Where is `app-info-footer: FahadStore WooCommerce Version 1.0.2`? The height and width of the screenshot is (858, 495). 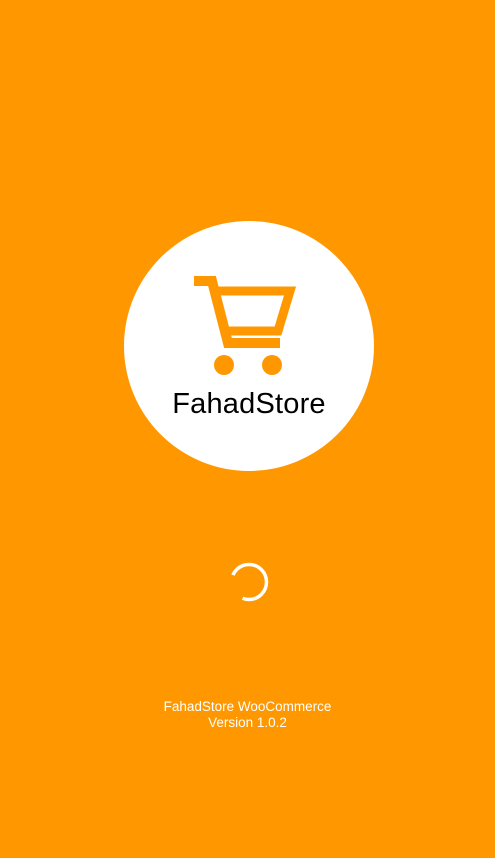 app-info-footer: FahadStore WooCommerce Version 1.0.2 is located at coordinates (247, 715).